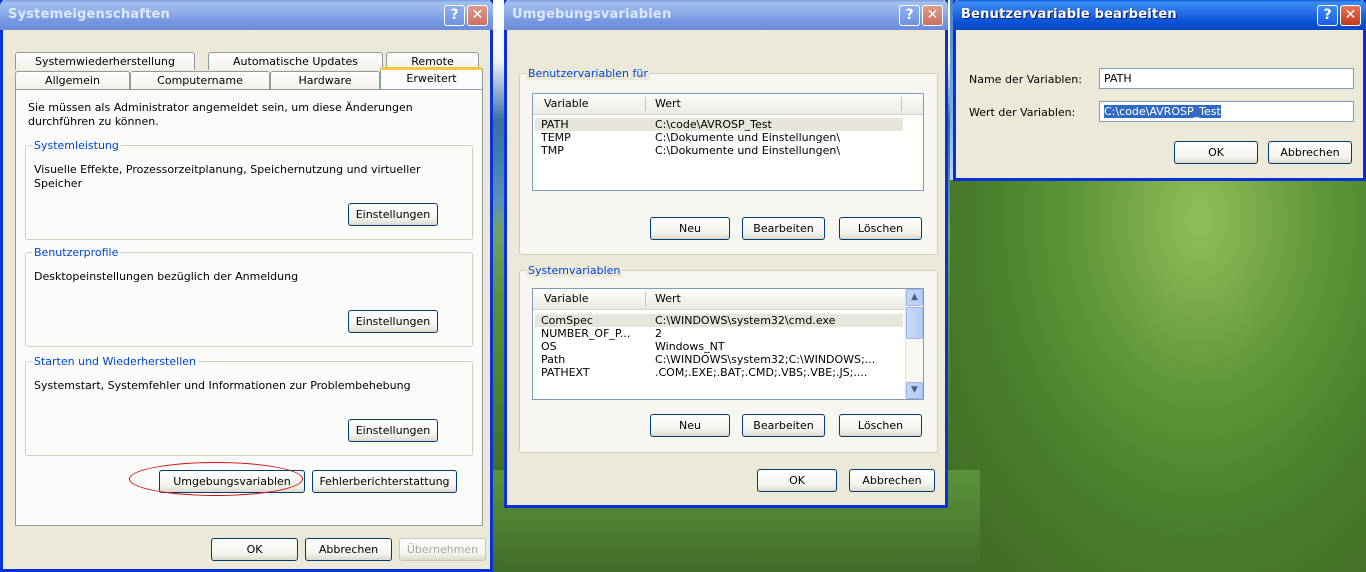  What do you see at coordinates (690, 228) in the screenshot?
I see `user-new-button: Neu` at bounding box center [690, 228].